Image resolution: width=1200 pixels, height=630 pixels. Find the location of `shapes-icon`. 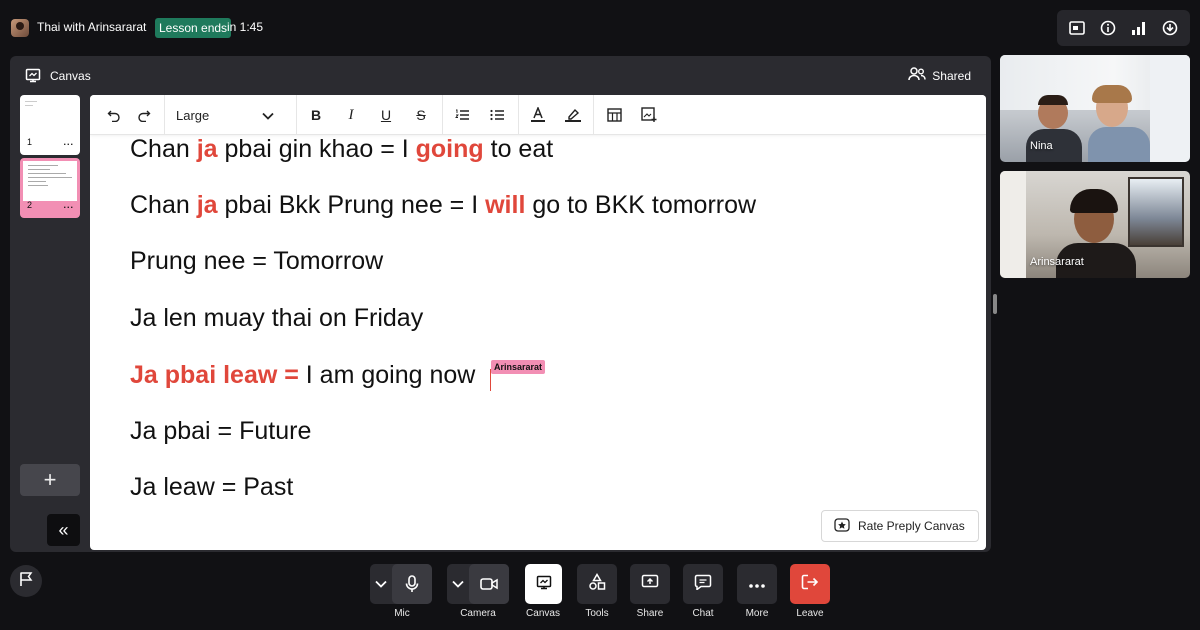

shapes-icon is located at coordinates (597, 584).